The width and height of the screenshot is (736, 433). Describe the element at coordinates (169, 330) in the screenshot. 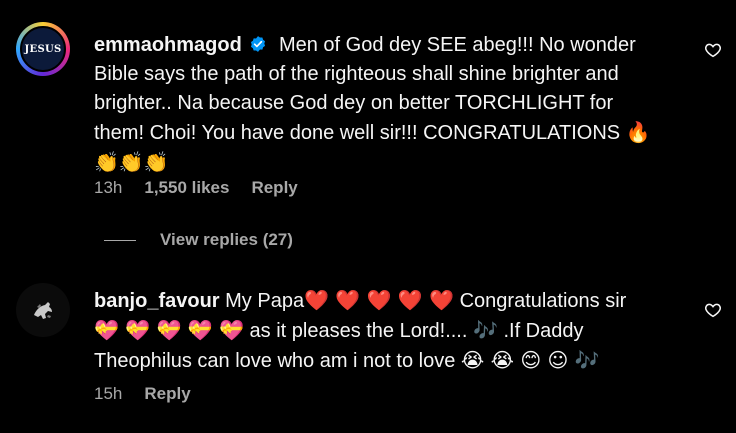

I see `heart-ribbon-emoji: 💝 💝 💝 💝 💝` at that location.